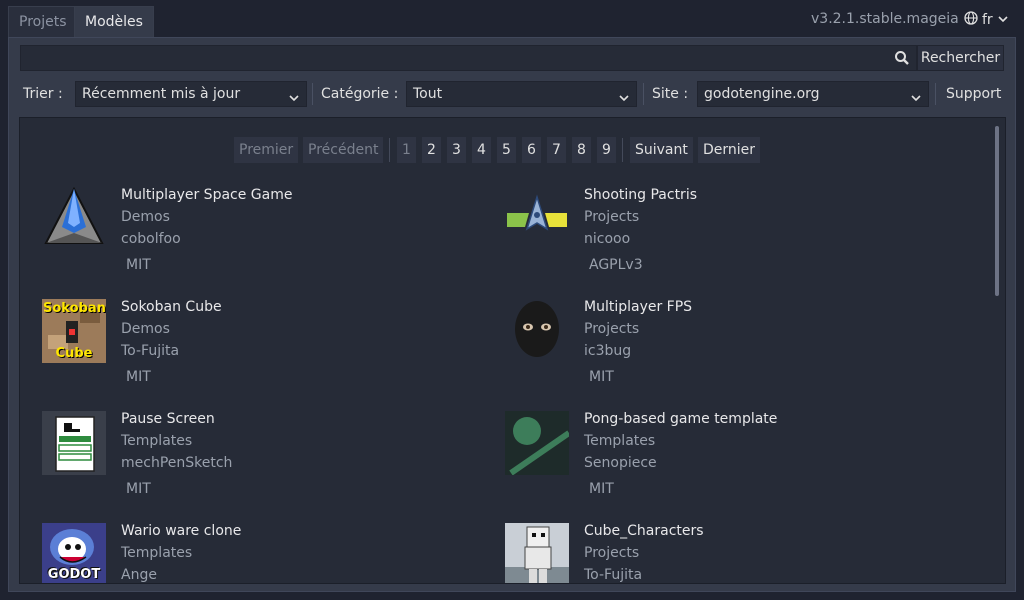  What do you see at coordinates (661, 150) in the screenshot?
I see `next-page-button: Suivant` at bounding box center [661, 150].